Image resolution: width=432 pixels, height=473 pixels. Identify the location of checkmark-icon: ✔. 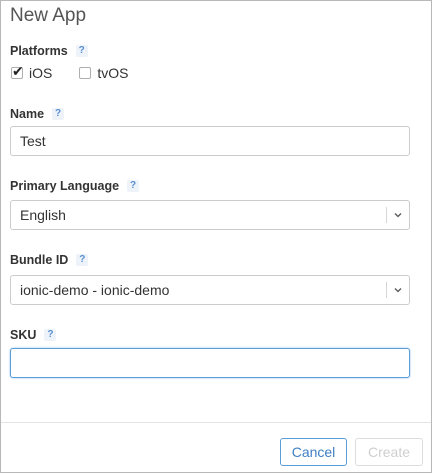
(18, 71).